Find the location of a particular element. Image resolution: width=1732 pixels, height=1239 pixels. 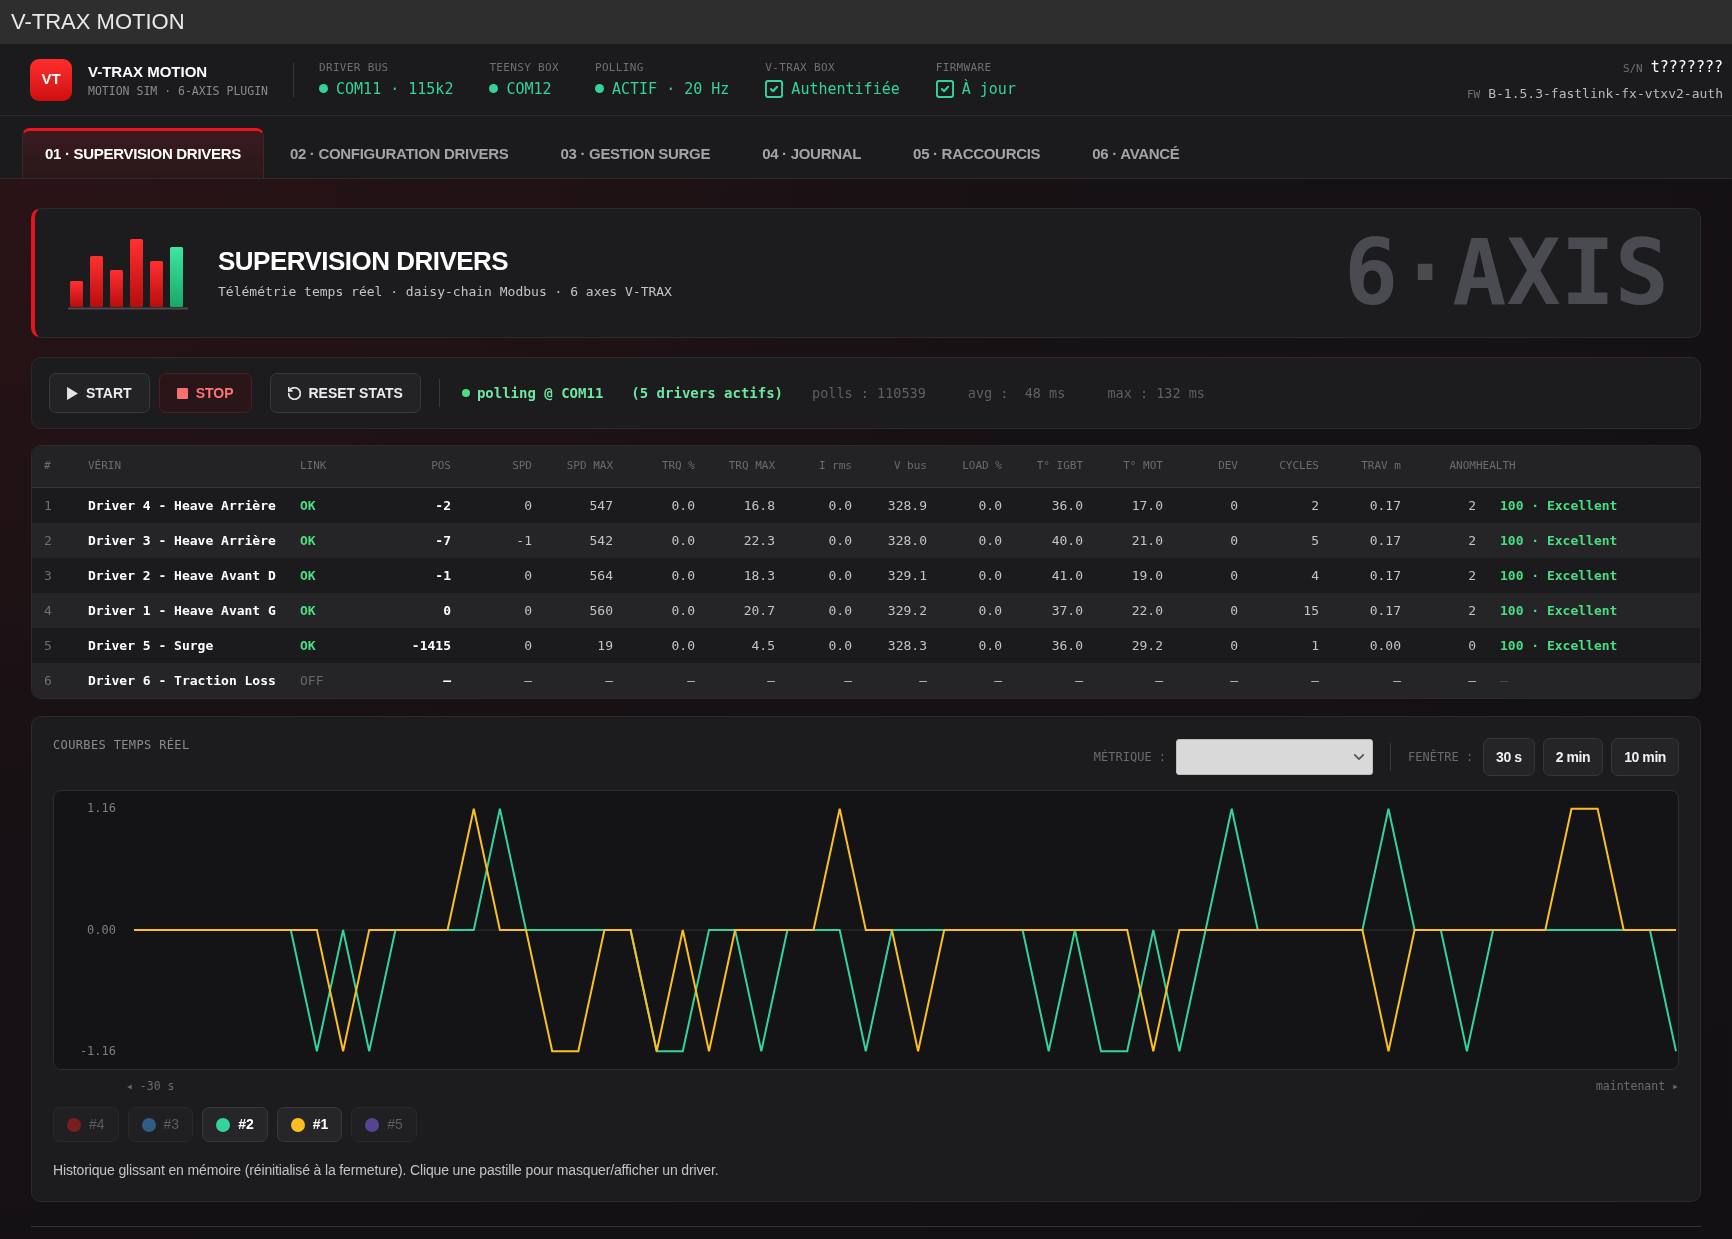

column-header: T° IGBT is located at coordinates (1059, 466).